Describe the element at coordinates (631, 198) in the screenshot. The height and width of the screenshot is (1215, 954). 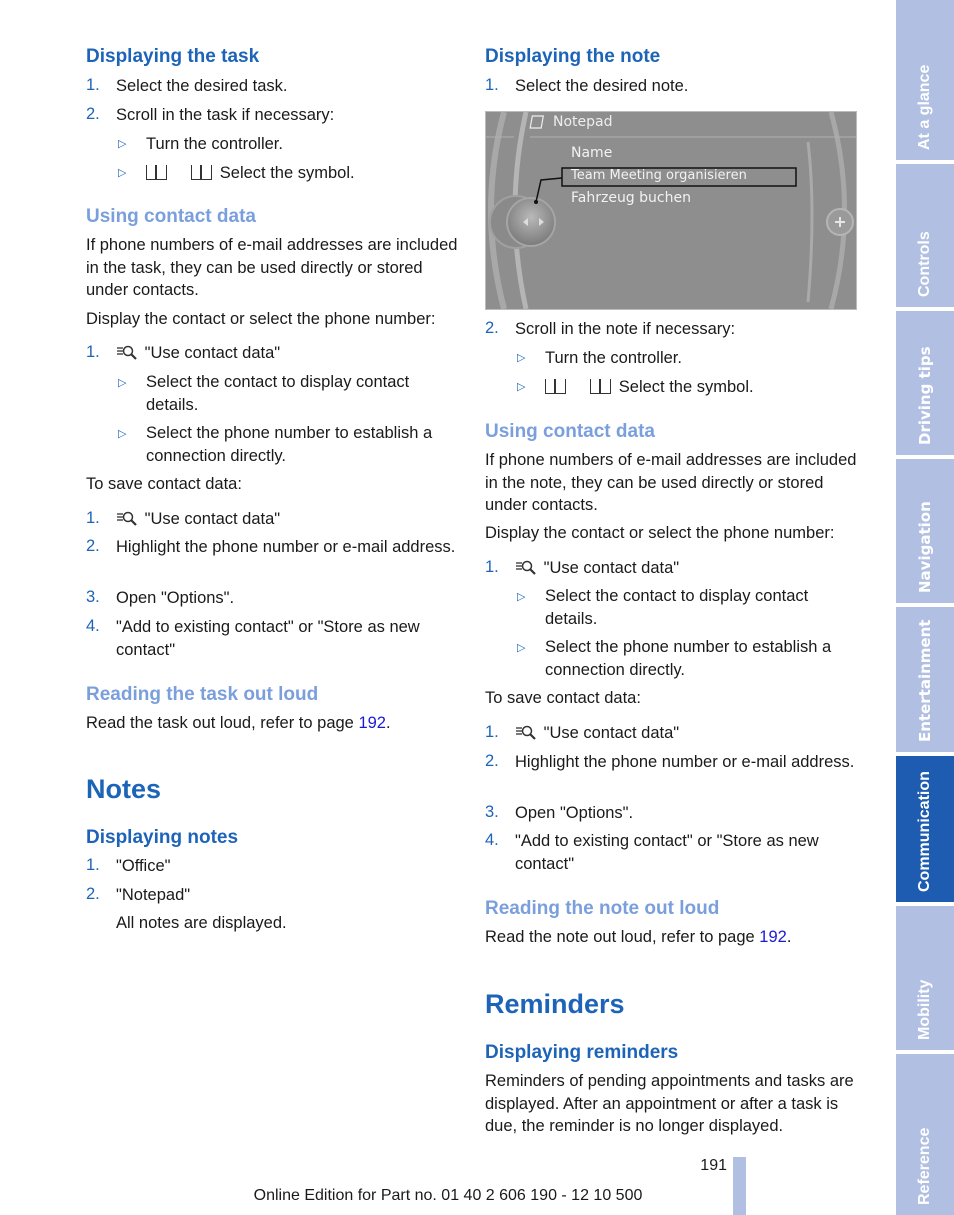
I see `screen-list-item: Fahrzeug buchen` at that location.